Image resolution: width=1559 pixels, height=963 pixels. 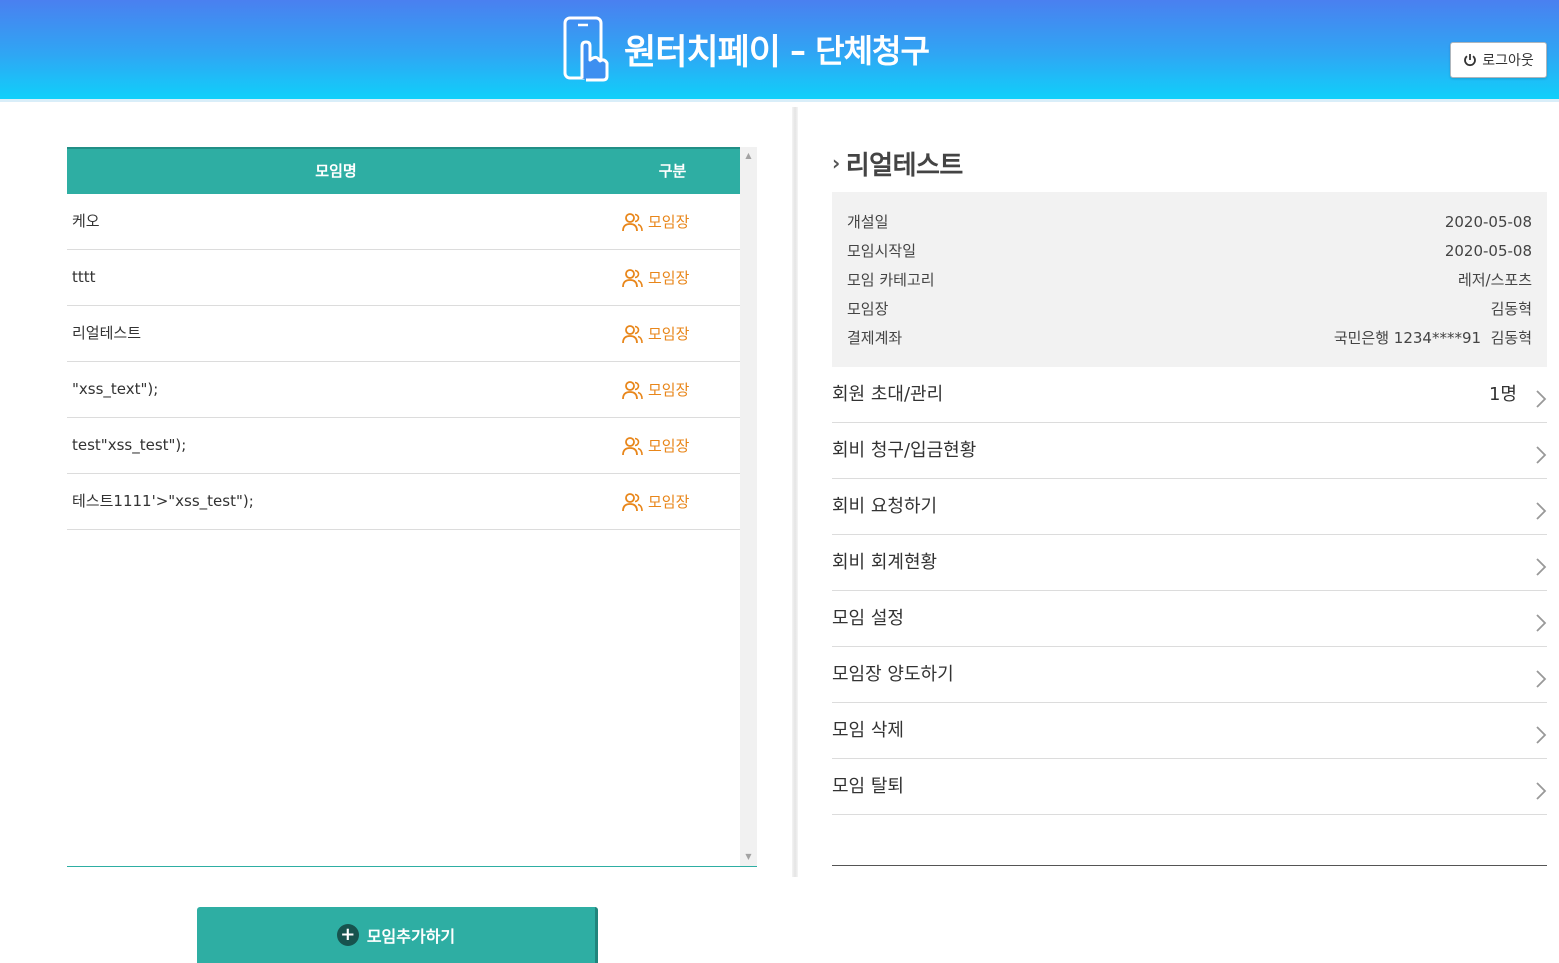 What do you see at coordinates (868, 786) in the screenshot?
I see `menu-item-label: 모임 탈퇴` at bounding box center [868, 786].